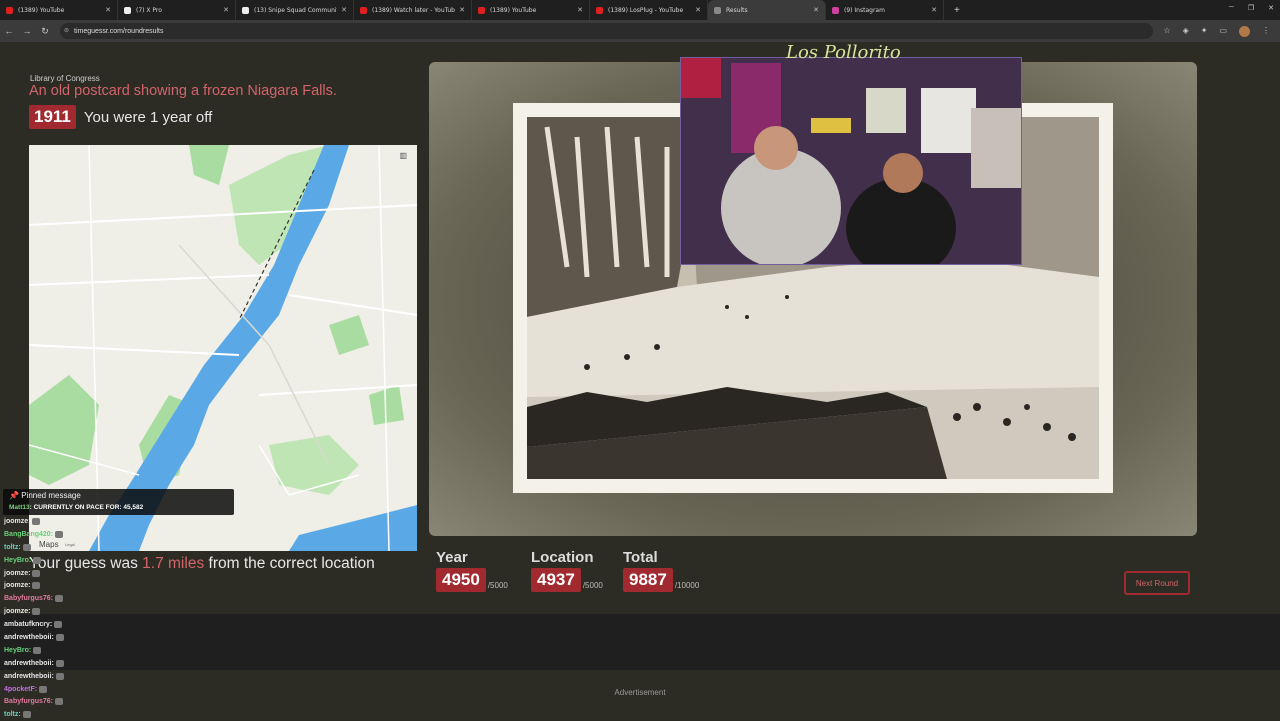  I want to click on total-score-max: /10000, so click(687, 585).